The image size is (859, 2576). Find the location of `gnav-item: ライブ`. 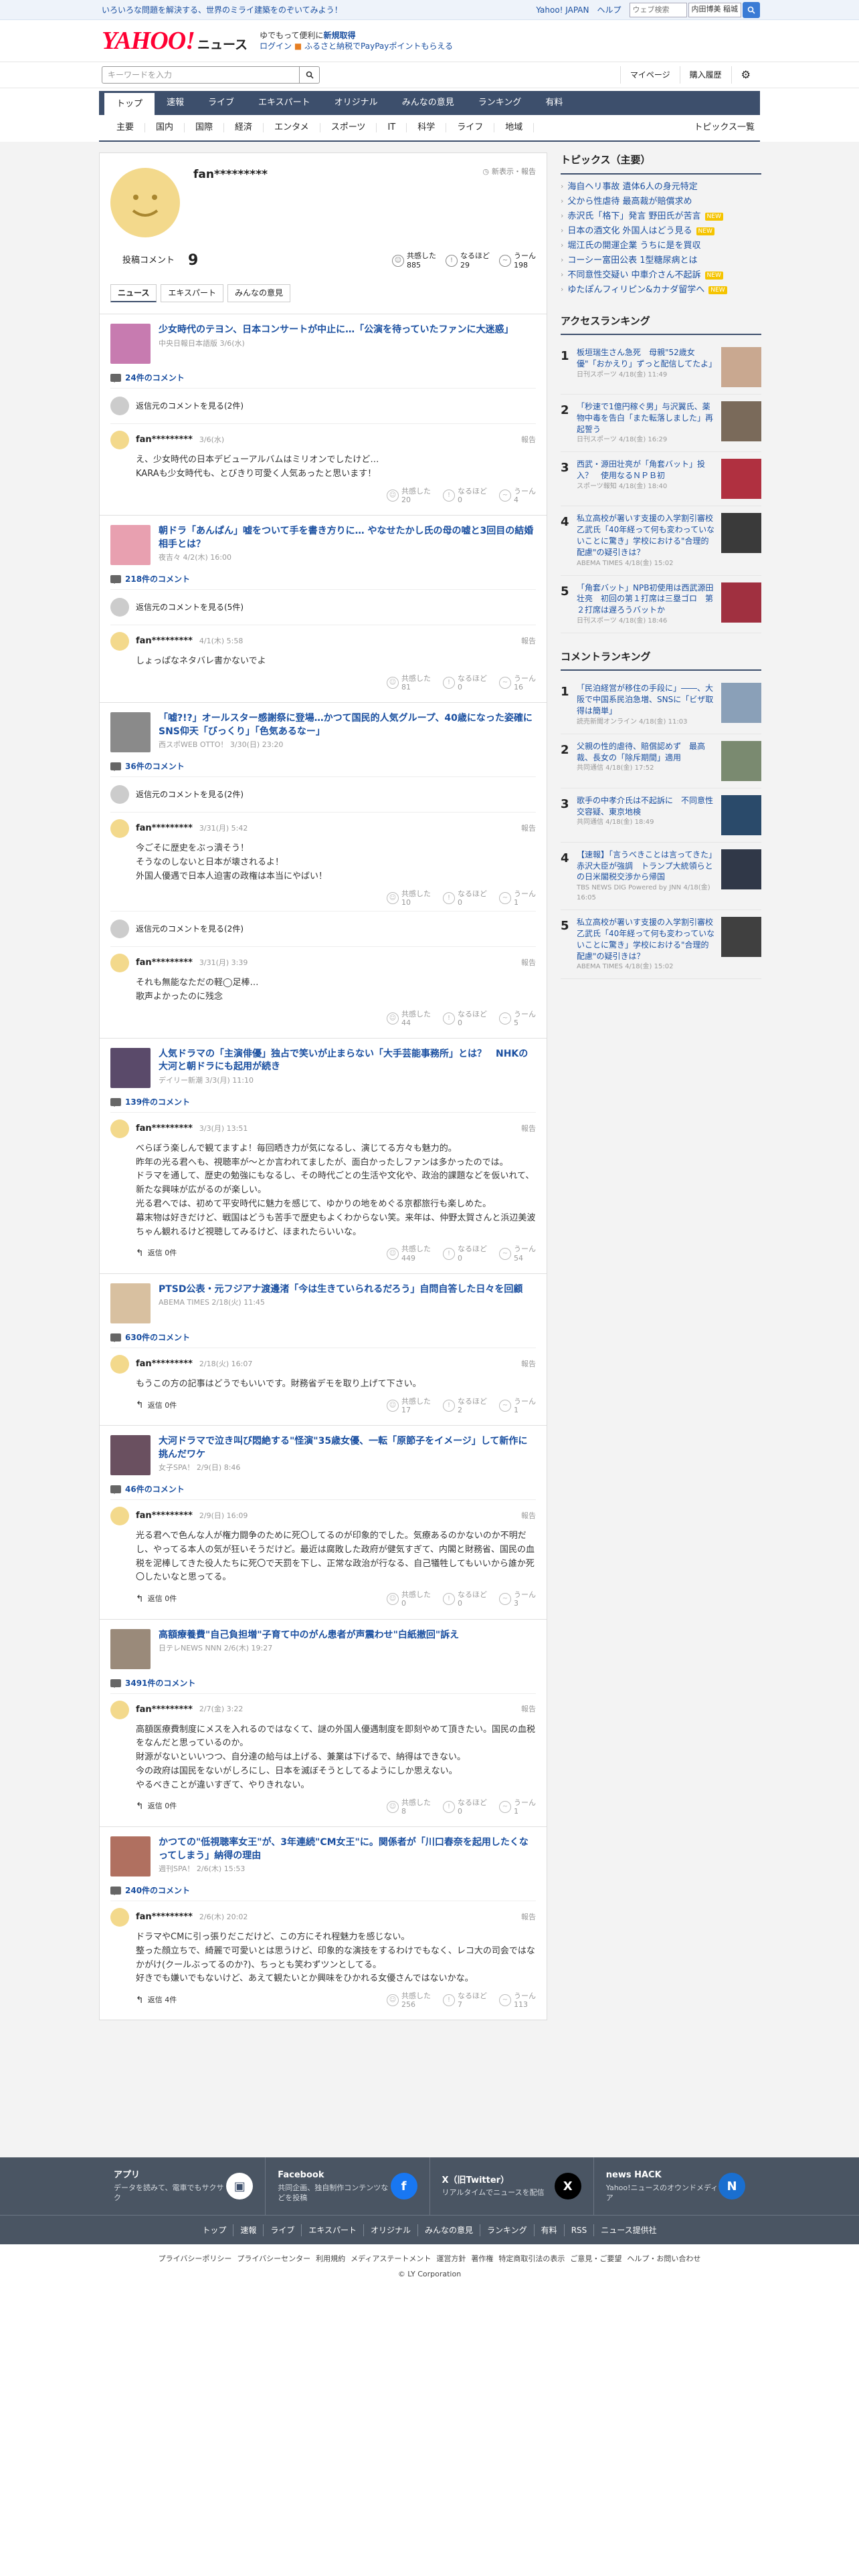

gnav-item: ライブ is located at coordinates (221, 103).